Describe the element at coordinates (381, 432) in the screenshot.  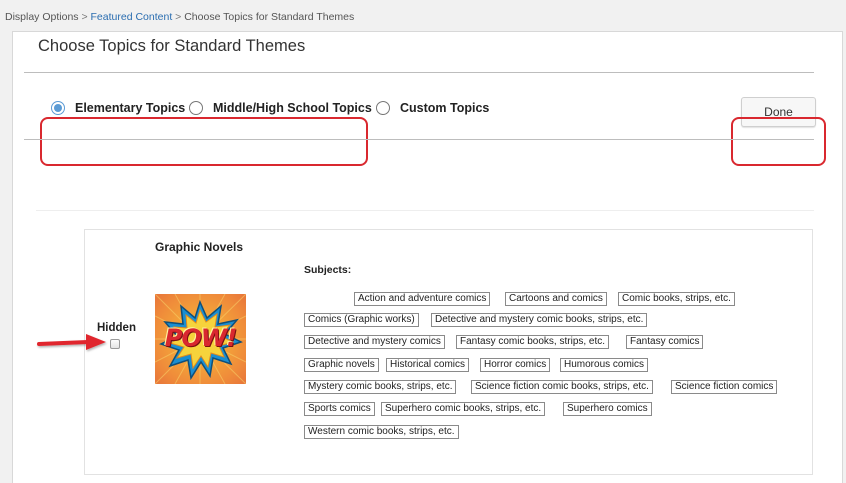
I see `subject-tag: Western comic books, strips, etc.` at that location.